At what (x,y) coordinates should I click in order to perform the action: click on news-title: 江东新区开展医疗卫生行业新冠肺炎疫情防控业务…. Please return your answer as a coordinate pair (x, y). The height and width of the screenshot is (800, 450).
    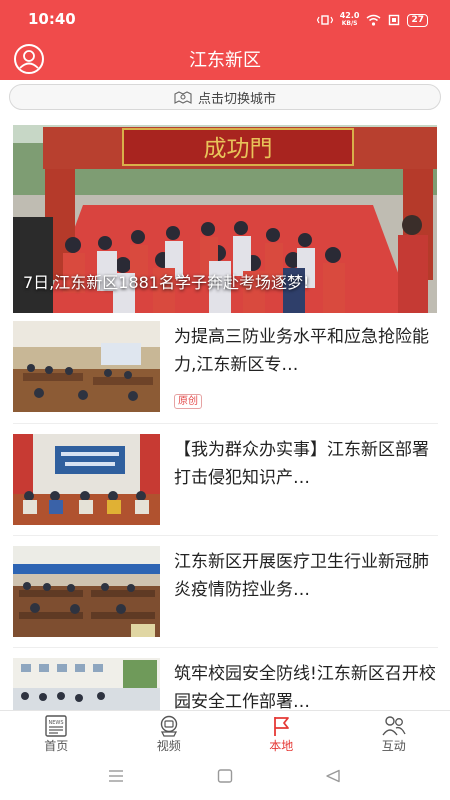
    Looking at the image, I should click on (301, 576).